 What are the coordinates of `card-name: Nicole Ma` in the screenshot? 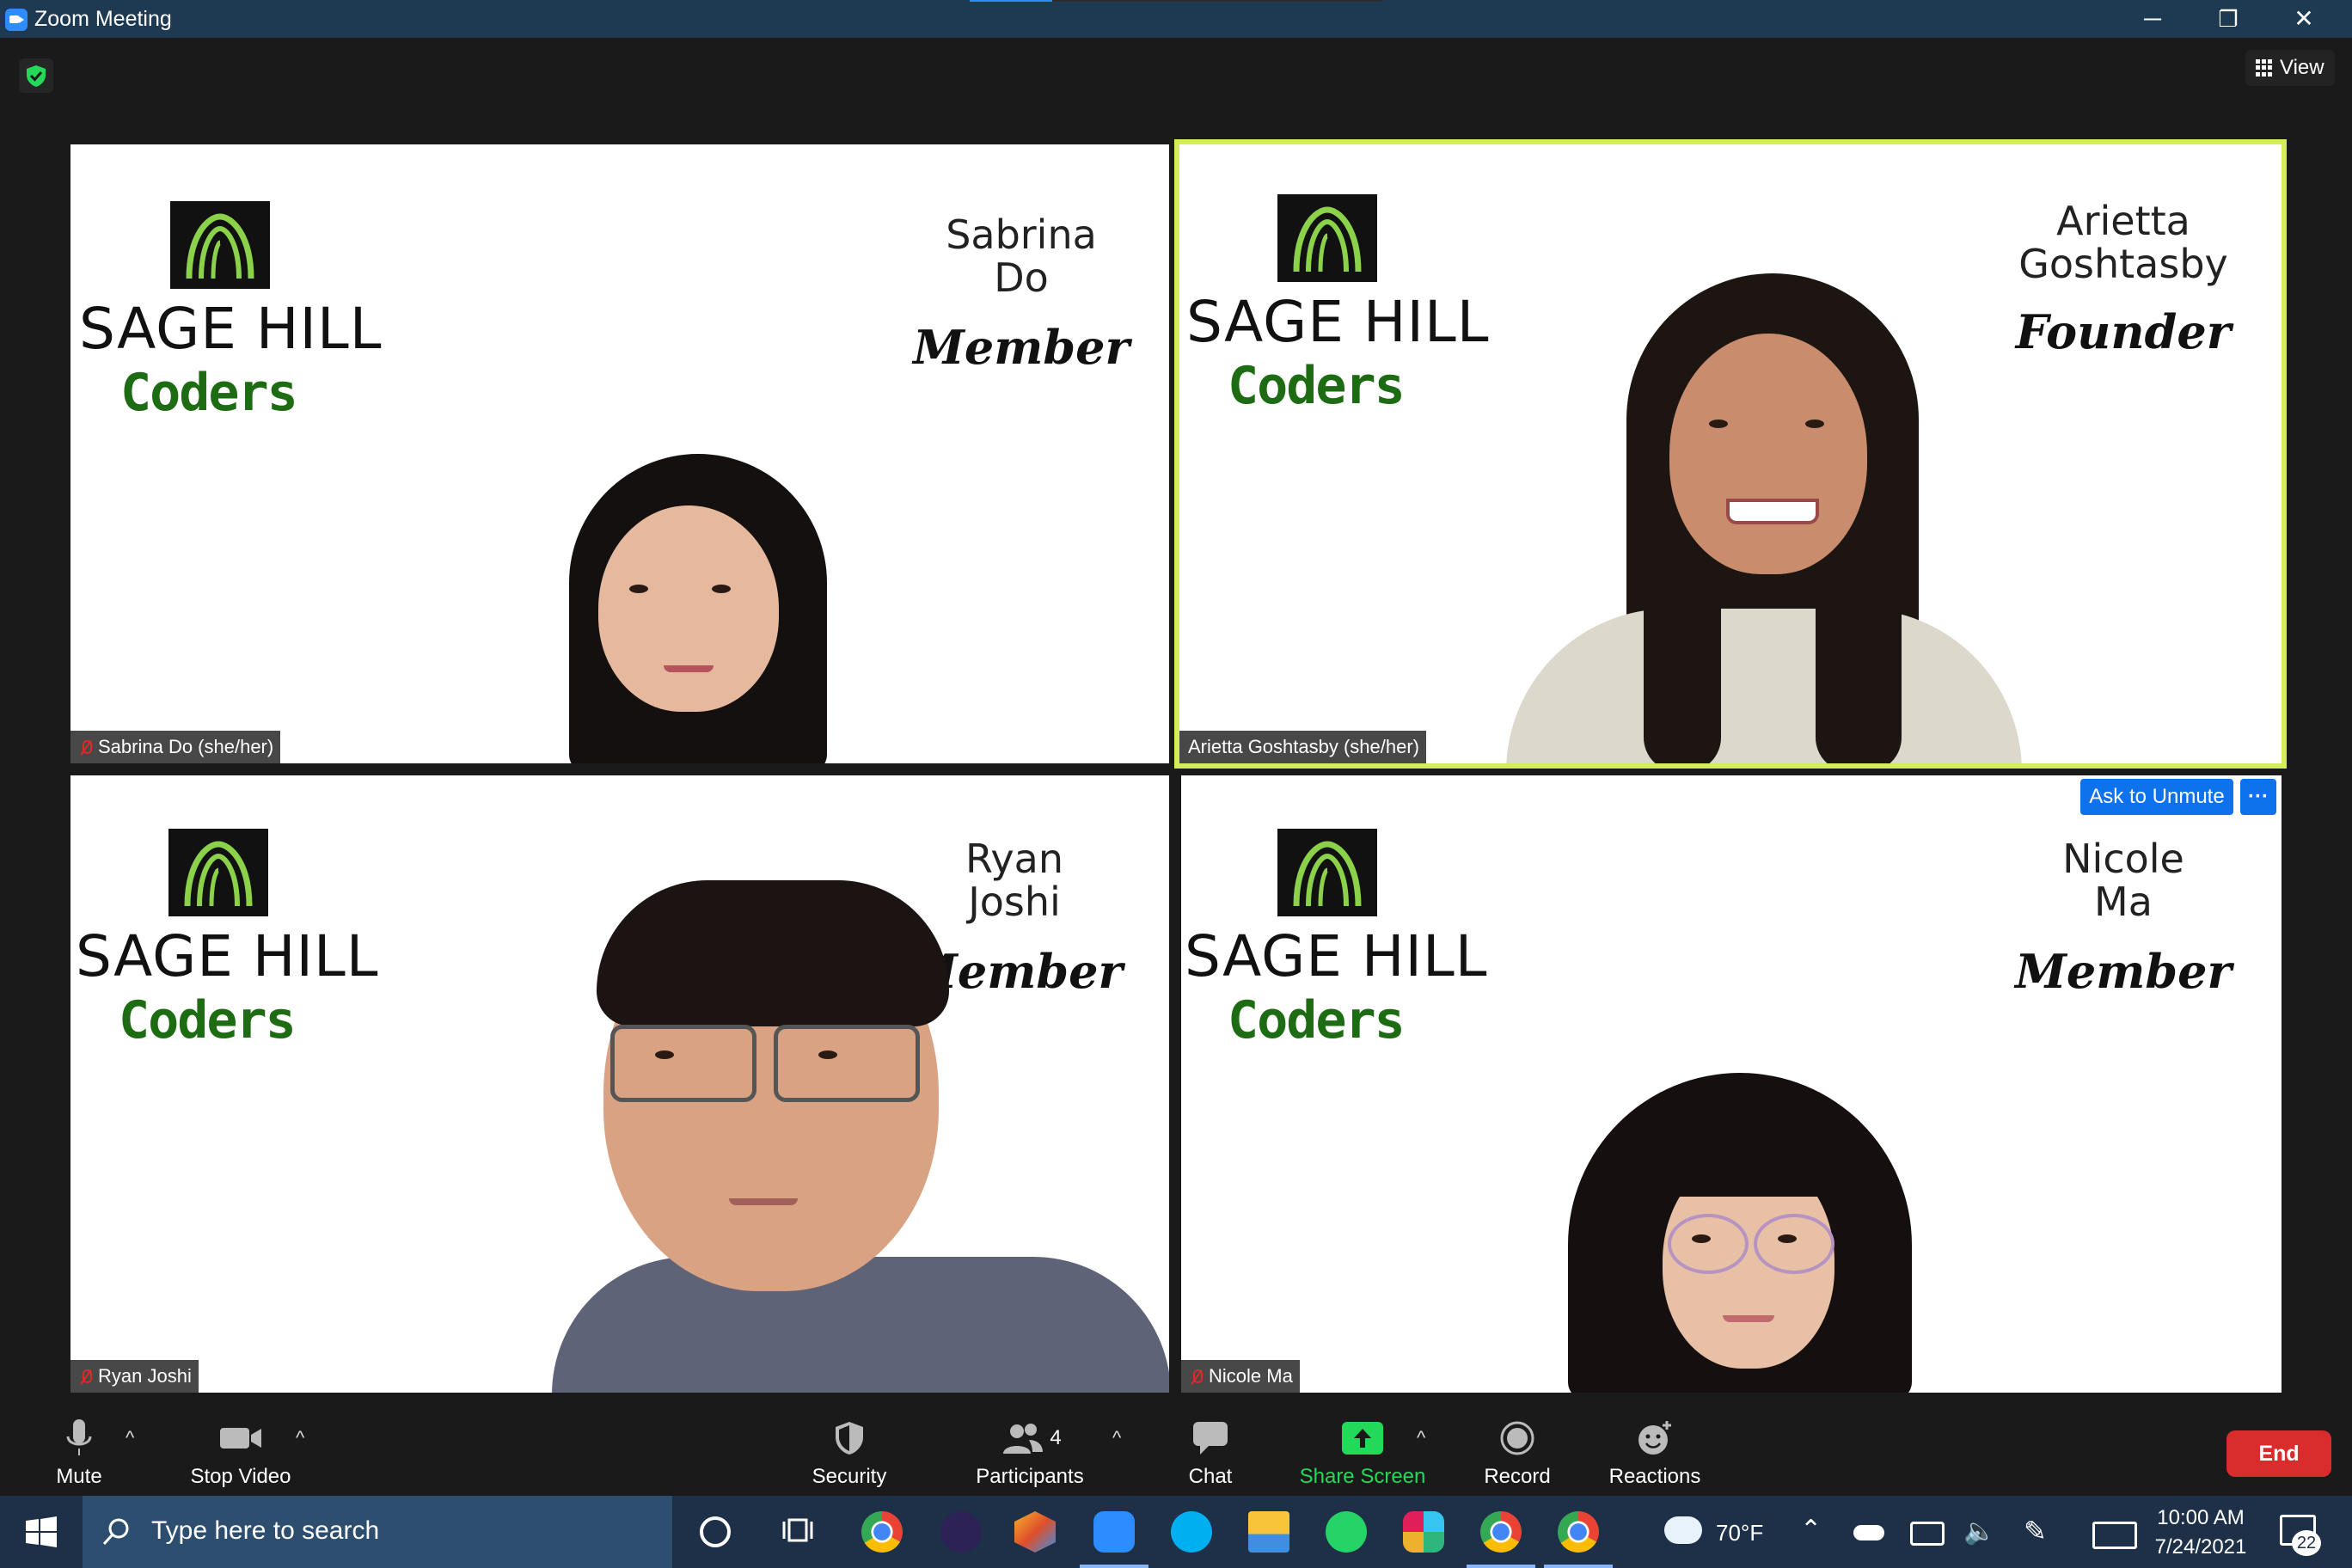 It's located at (2123, 880).